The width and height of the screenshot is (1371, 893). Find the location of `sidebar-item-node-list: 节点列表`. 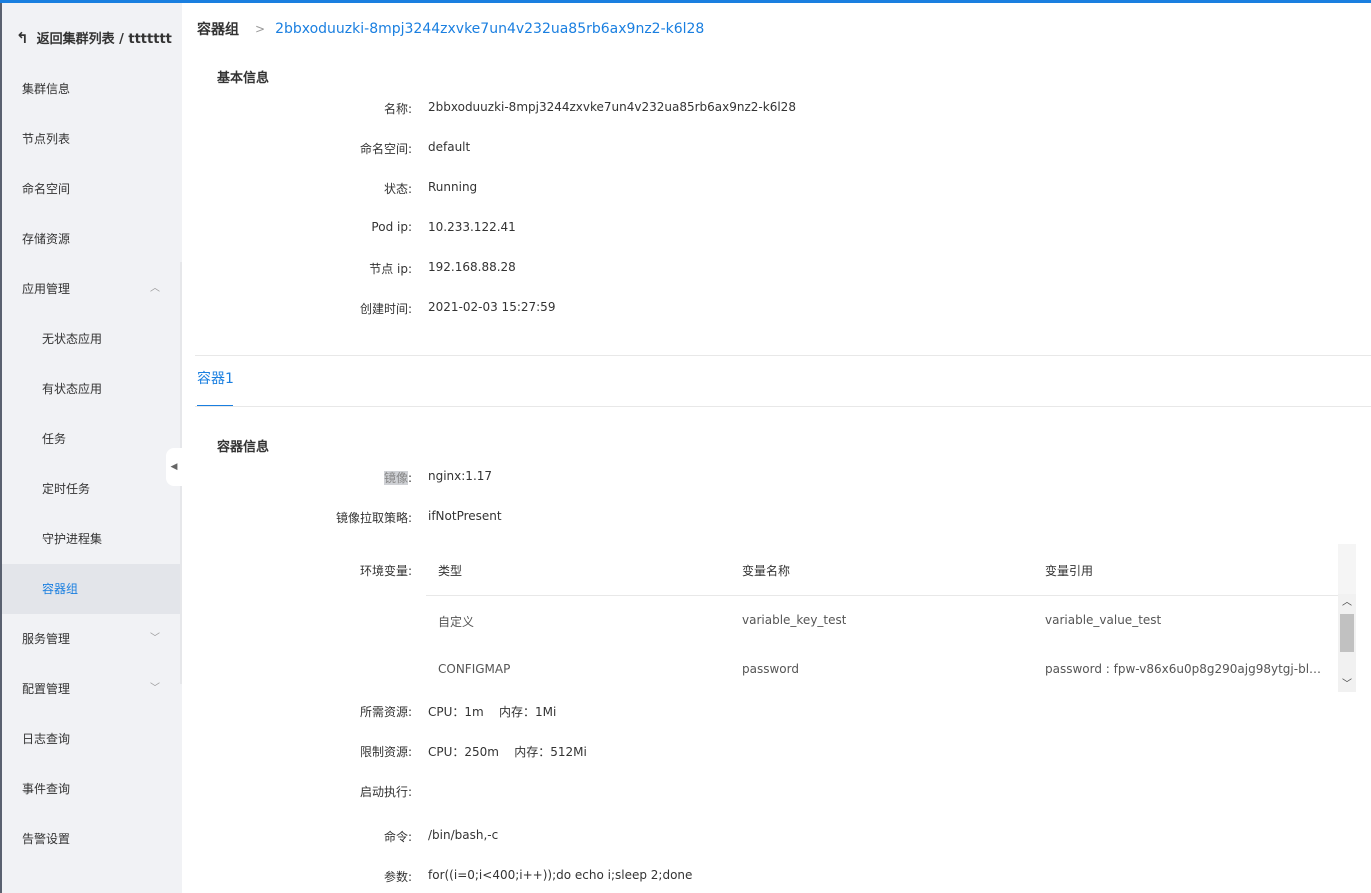

sidebar-item-node-list: 节点列表 is located at coordinates (92, 139).